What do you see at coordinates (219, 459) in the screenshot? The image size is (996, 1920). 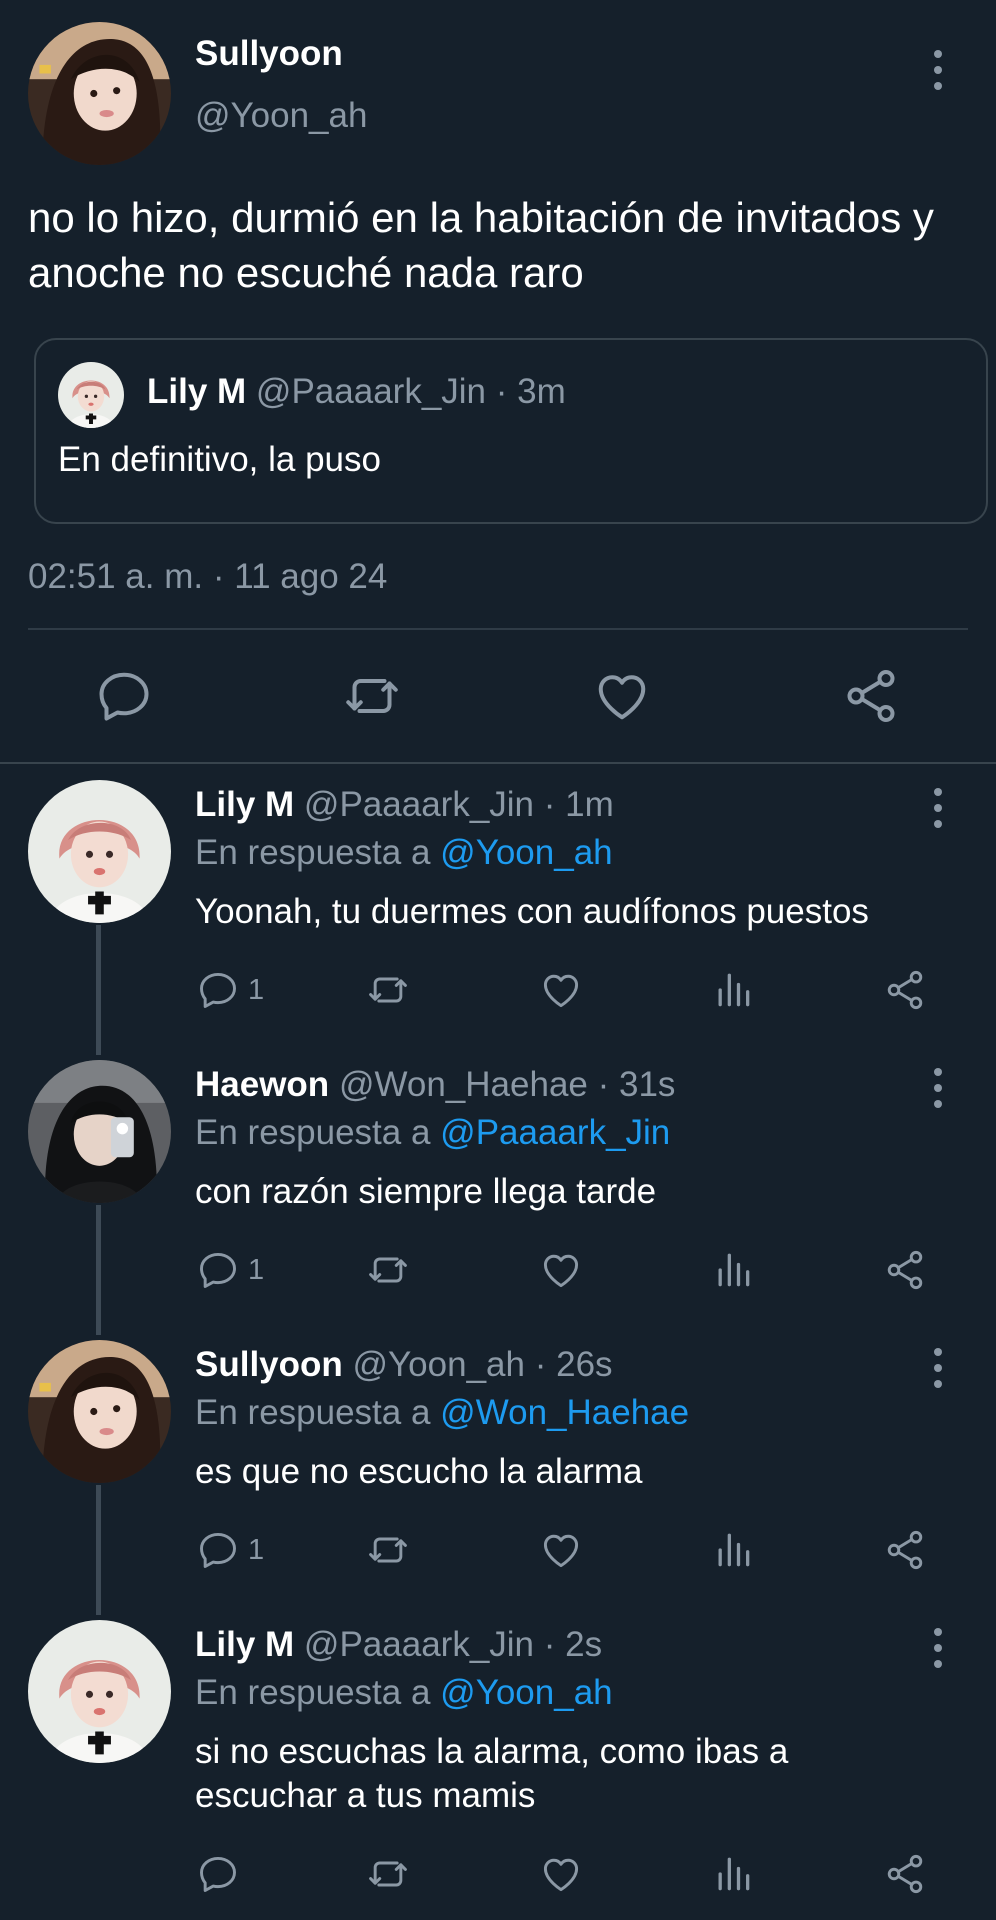 I see `quoted-text: En definitivo, la puso` at bounding box center [219, 459].